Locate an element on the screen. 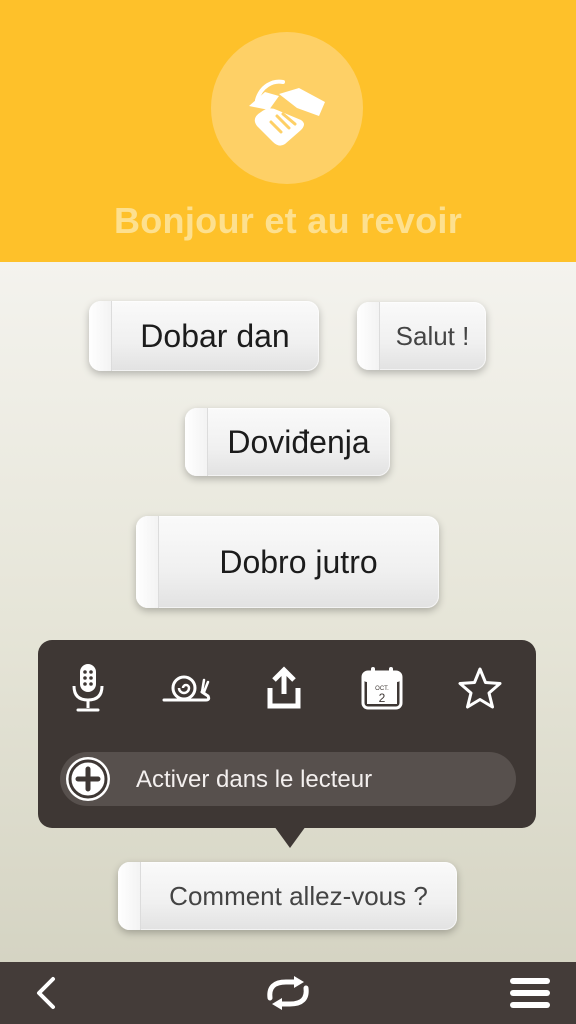 This screenshot has width=576, height=1024. favorite-button is located at coordinates (480, 688).